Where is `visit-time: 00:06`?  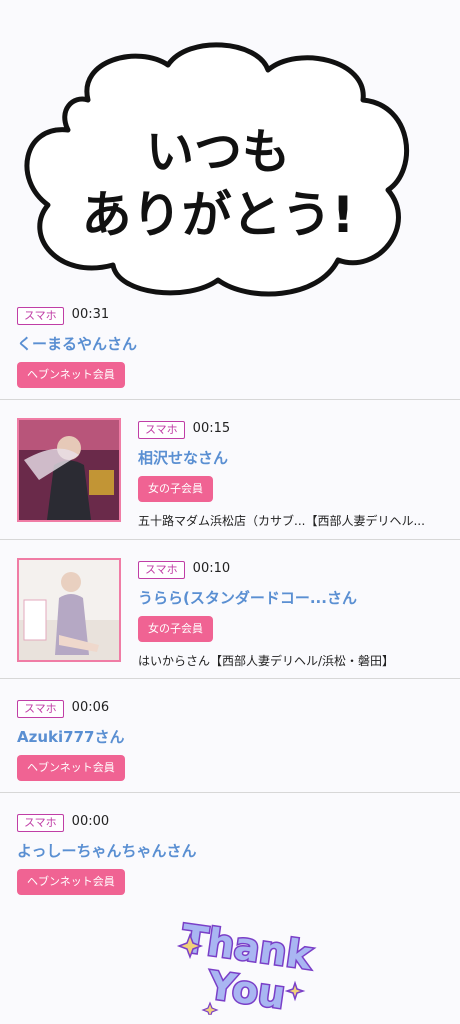 visit-time: 00:06 is located at coordinates (90, 707).